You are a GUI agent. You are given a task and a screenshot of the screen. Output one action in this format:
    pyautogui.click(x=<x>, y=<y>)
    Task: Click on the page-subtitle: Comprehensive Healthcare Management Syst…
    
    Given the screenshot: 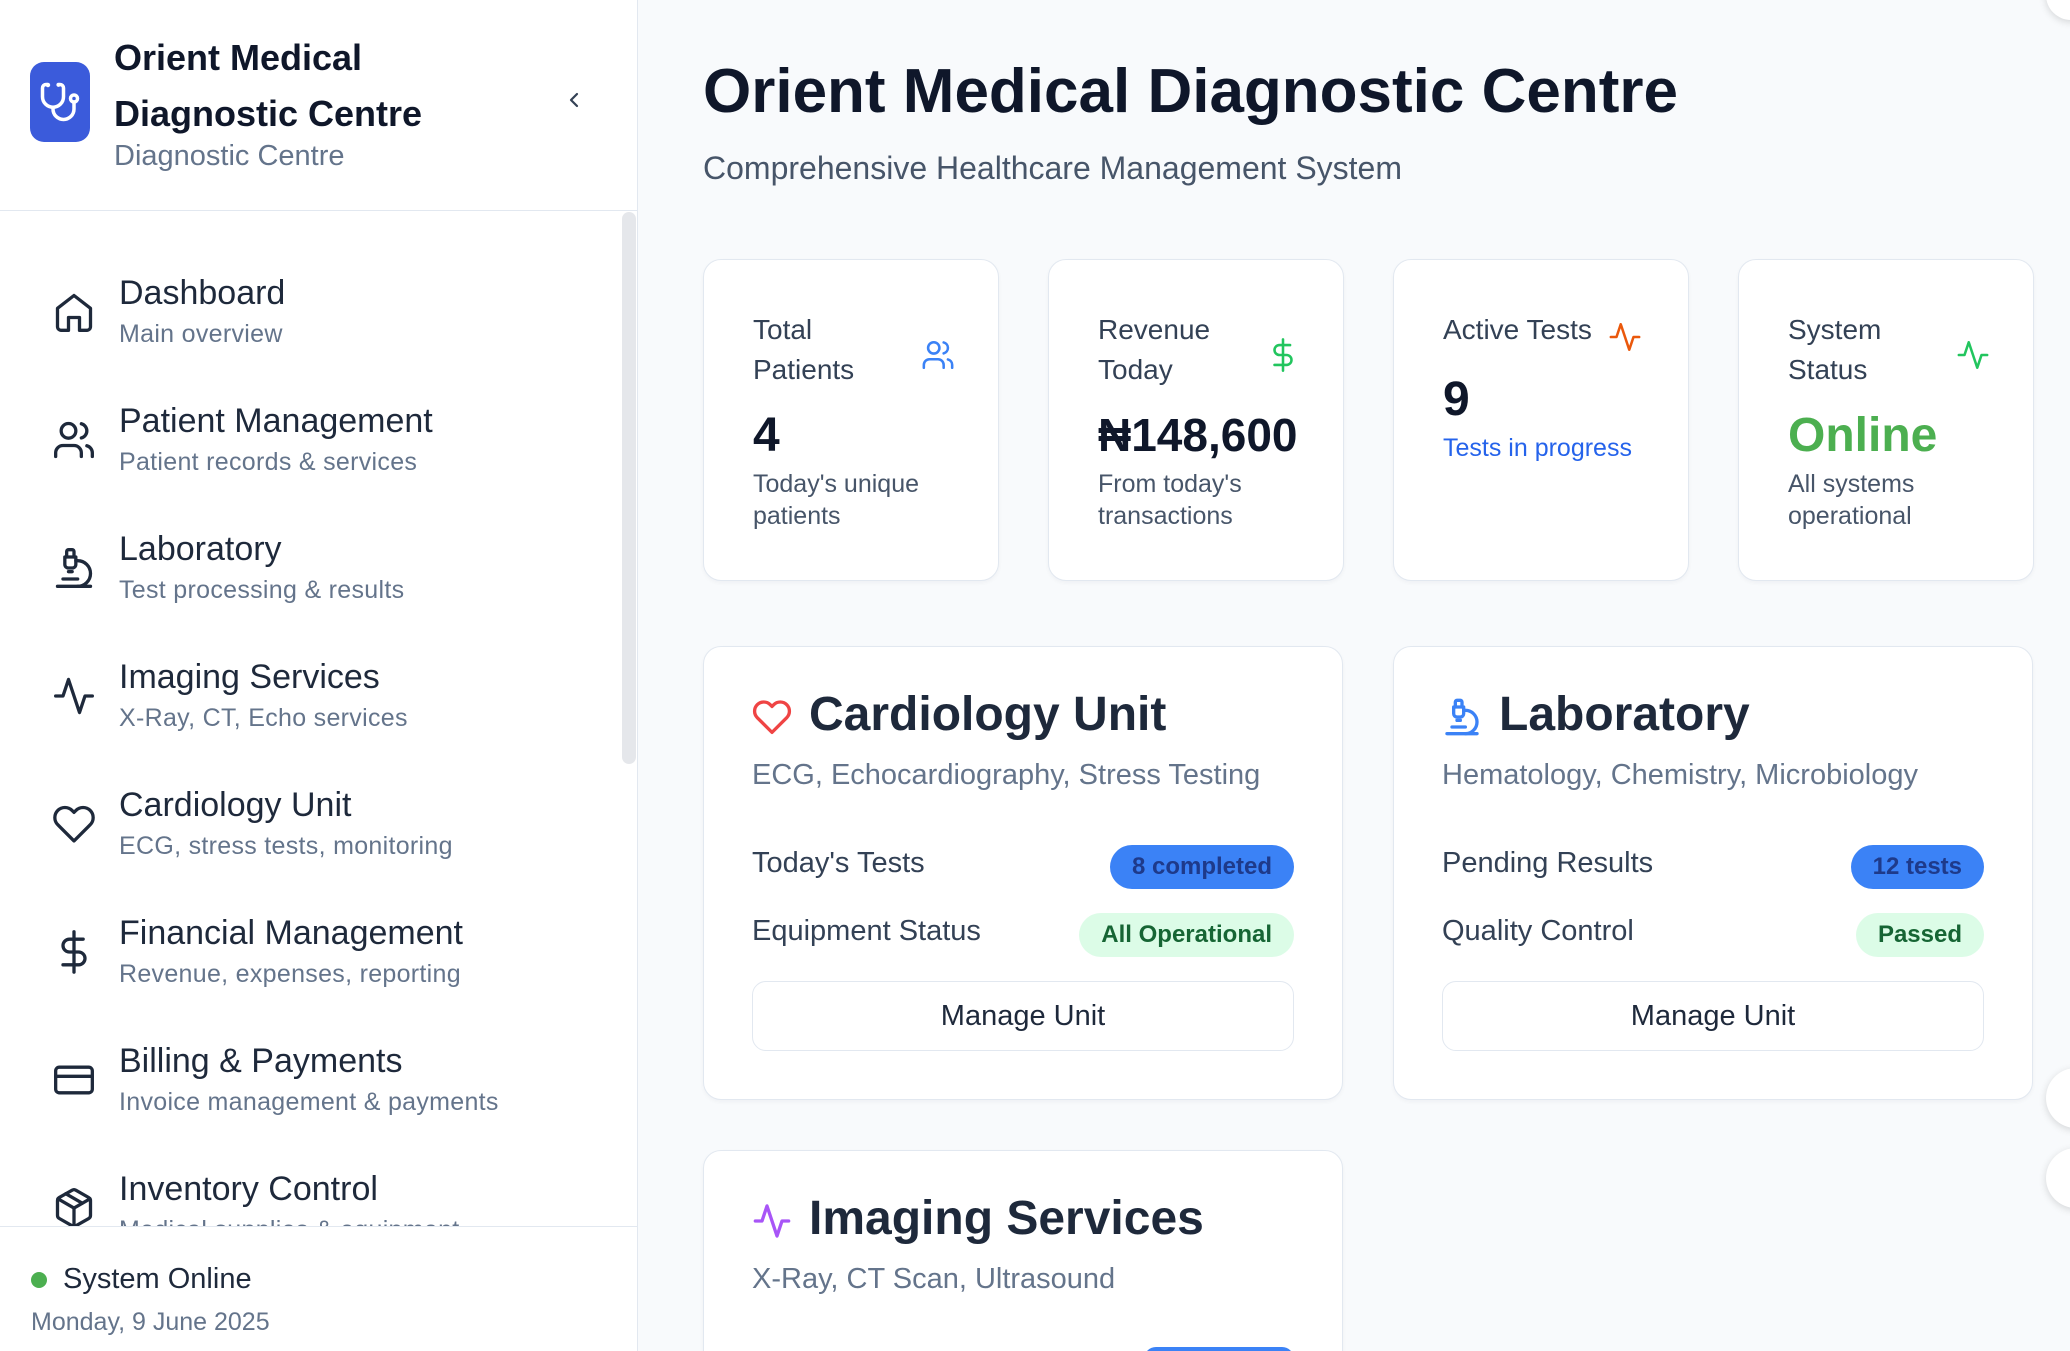 What is the action you would take?
    pyautogui.click(x=1052, y=168)
    